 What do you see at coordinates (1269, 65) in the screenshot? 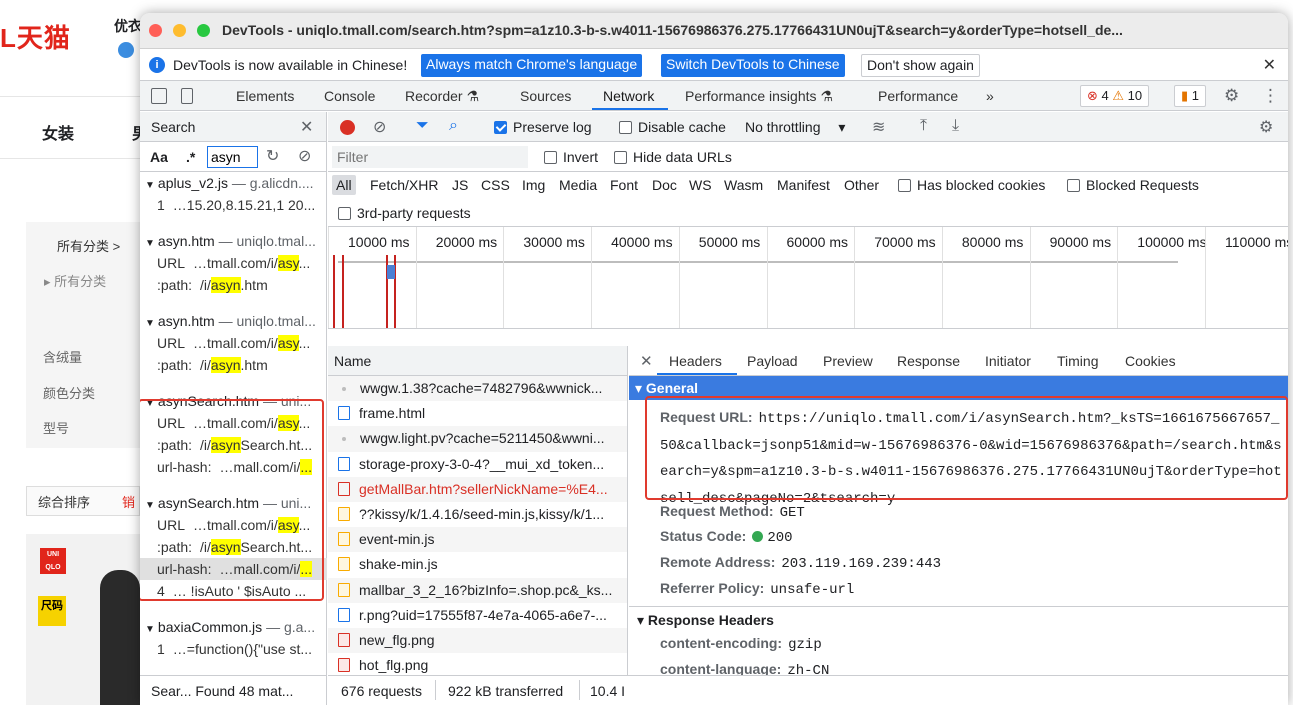
I see `close-infobar-icon: ✕` at bounding box center [1269, 65].